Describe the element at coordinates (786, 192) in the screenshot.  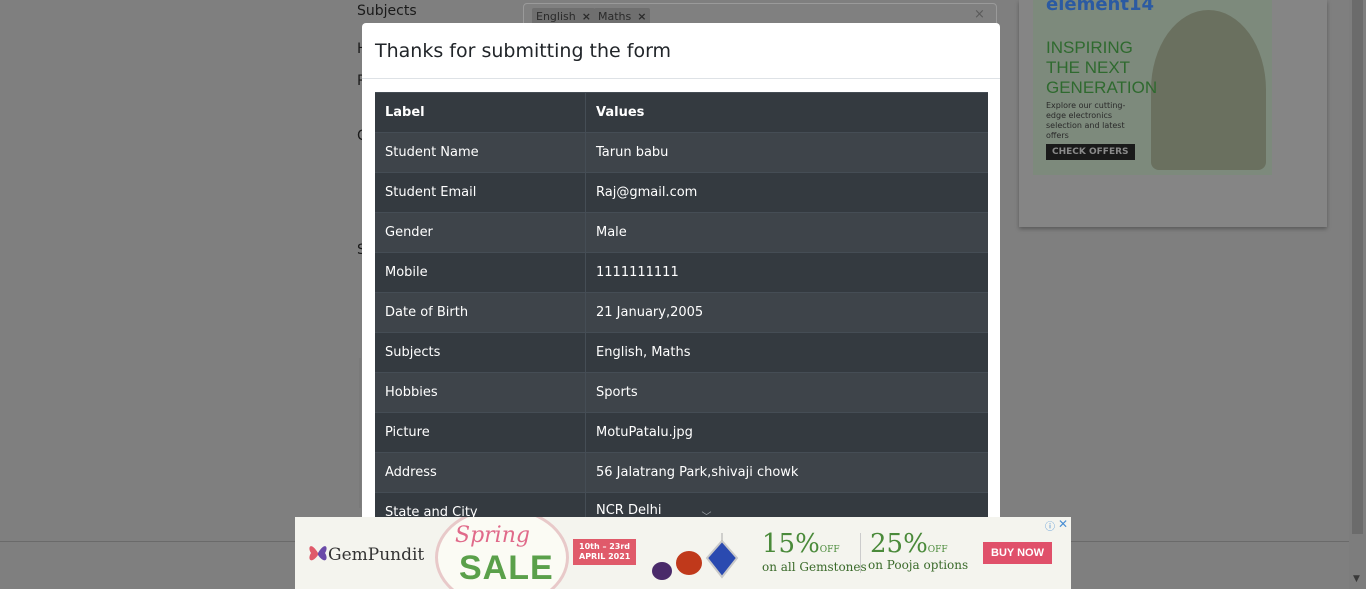
I see `row-value: Raj@gmail.com` at that location.